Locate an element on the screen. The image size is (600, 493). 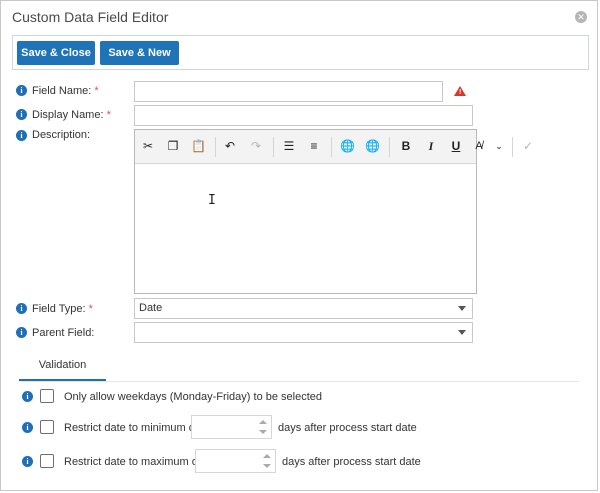
min-date-checkbox is located at coordinates (47, 427).